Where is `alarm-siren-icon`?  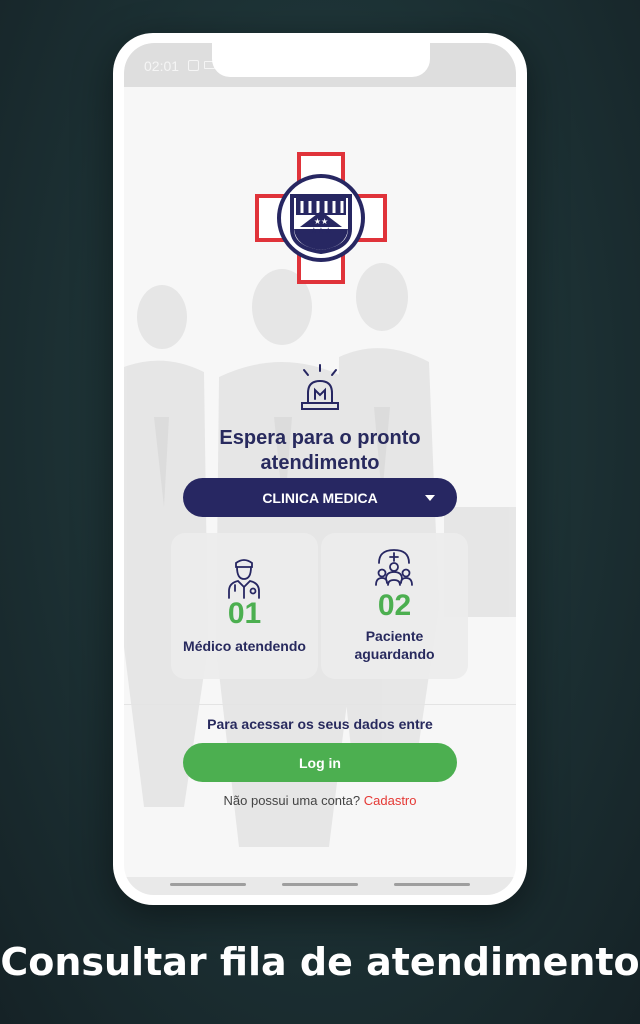
alarm-siren-icon is located at coordinates (320, 387).